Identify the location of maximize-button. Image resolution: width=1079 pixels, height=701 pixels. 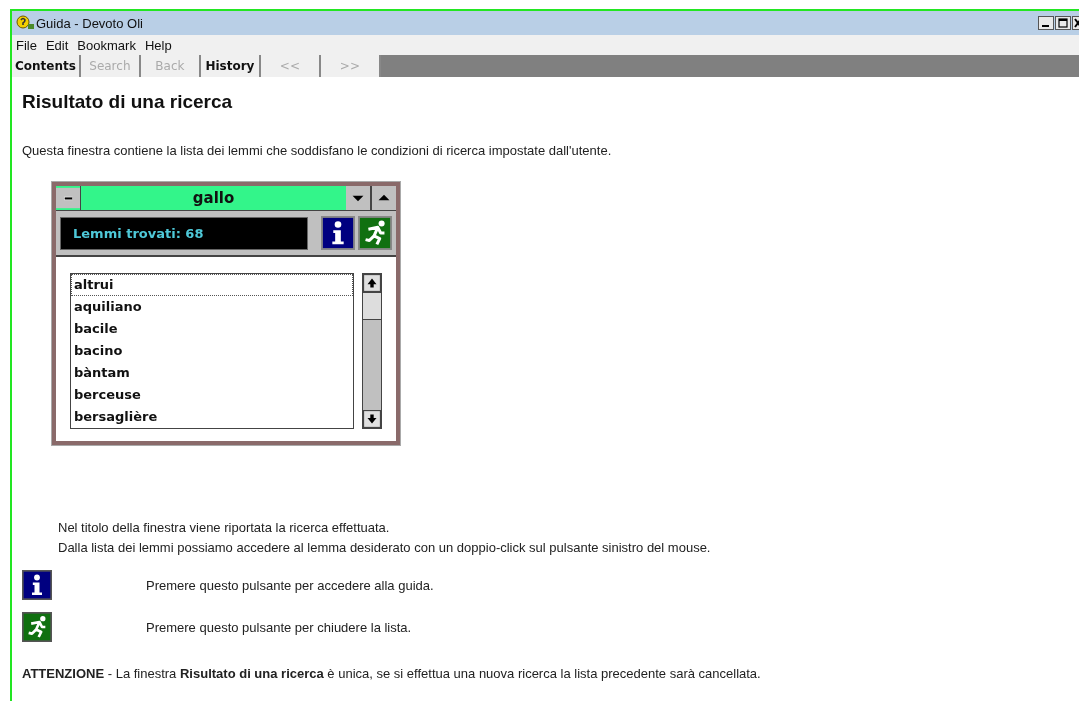
(383, 198).